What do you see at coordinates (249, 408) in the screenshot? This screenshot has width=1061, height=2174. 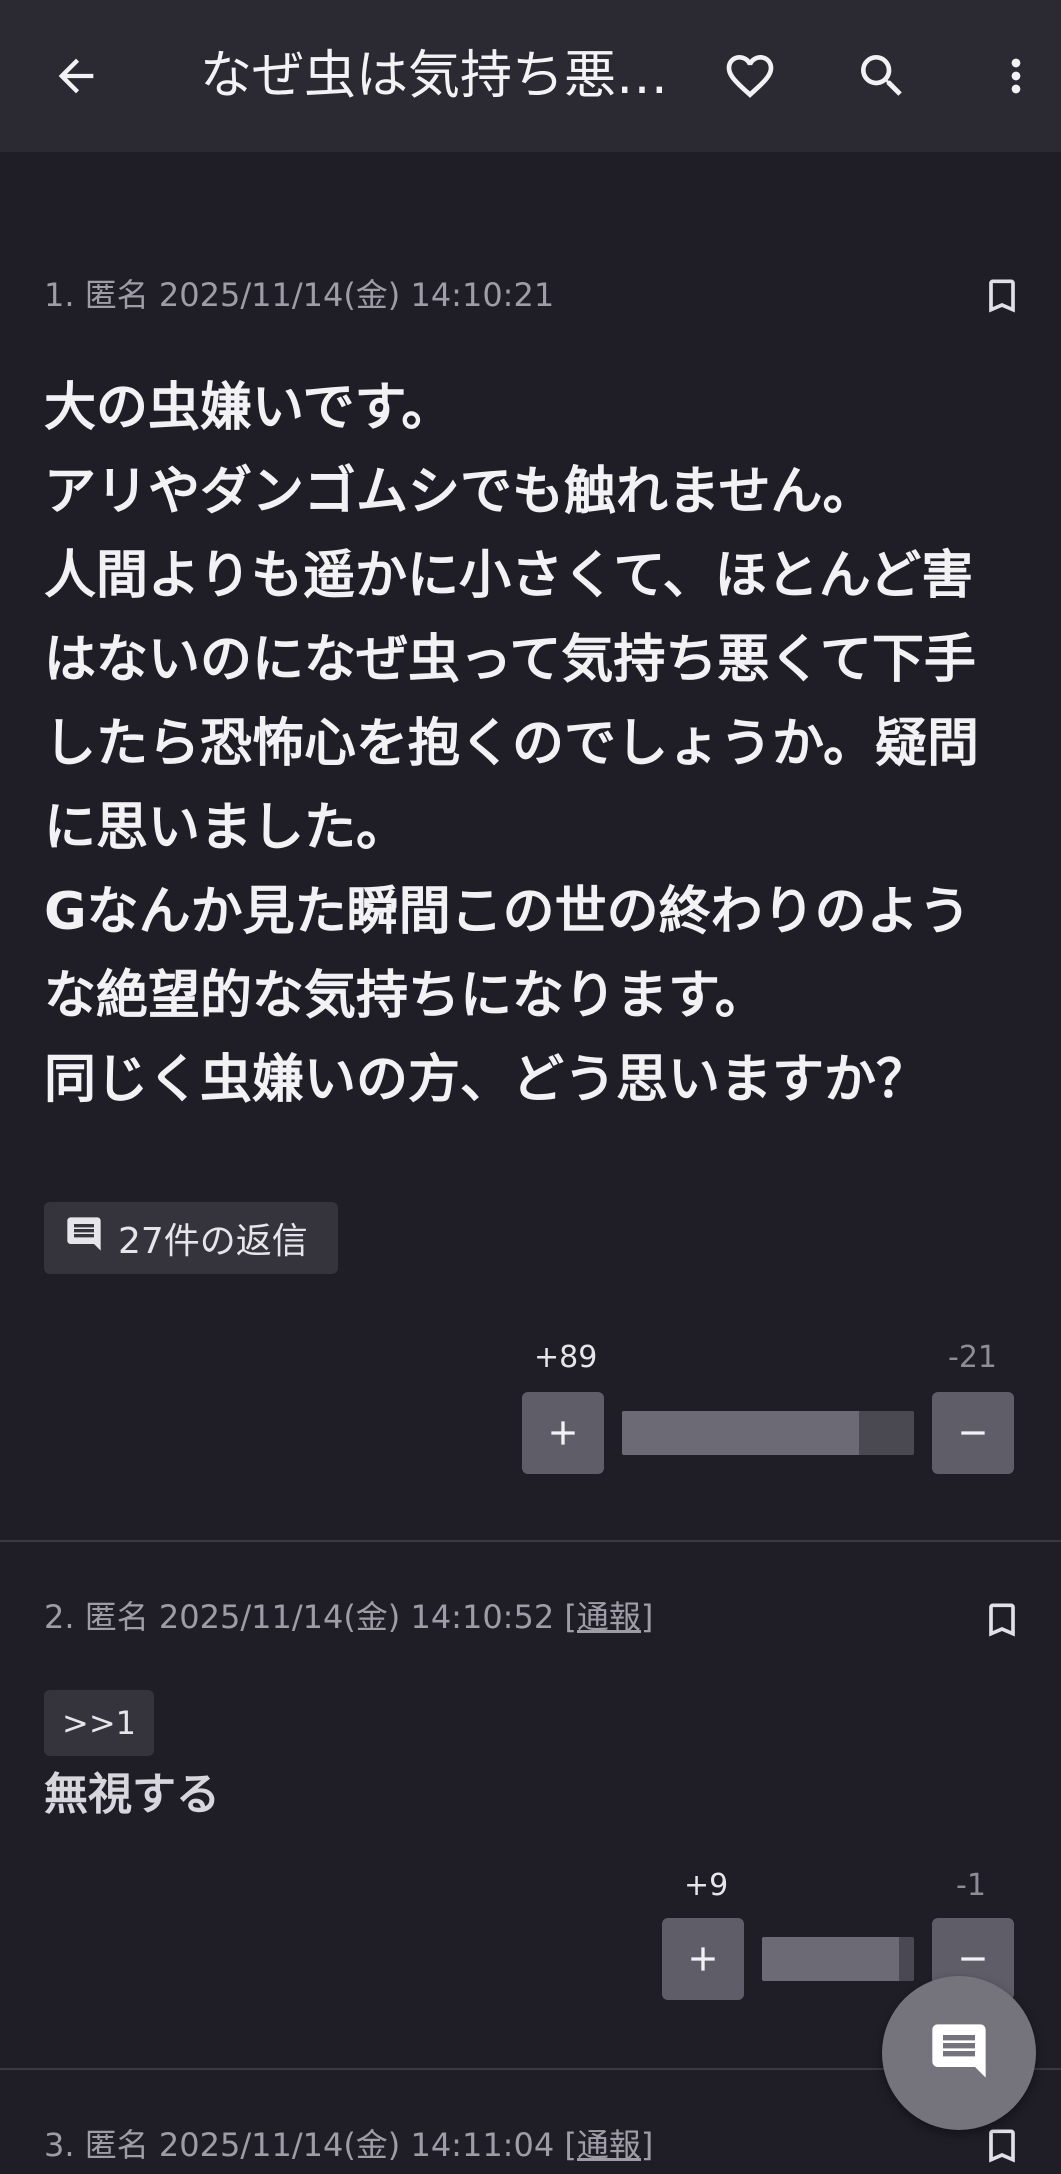 I see `post-body-line: 大の虫嫌いです。` at bounding box center [249, 408].